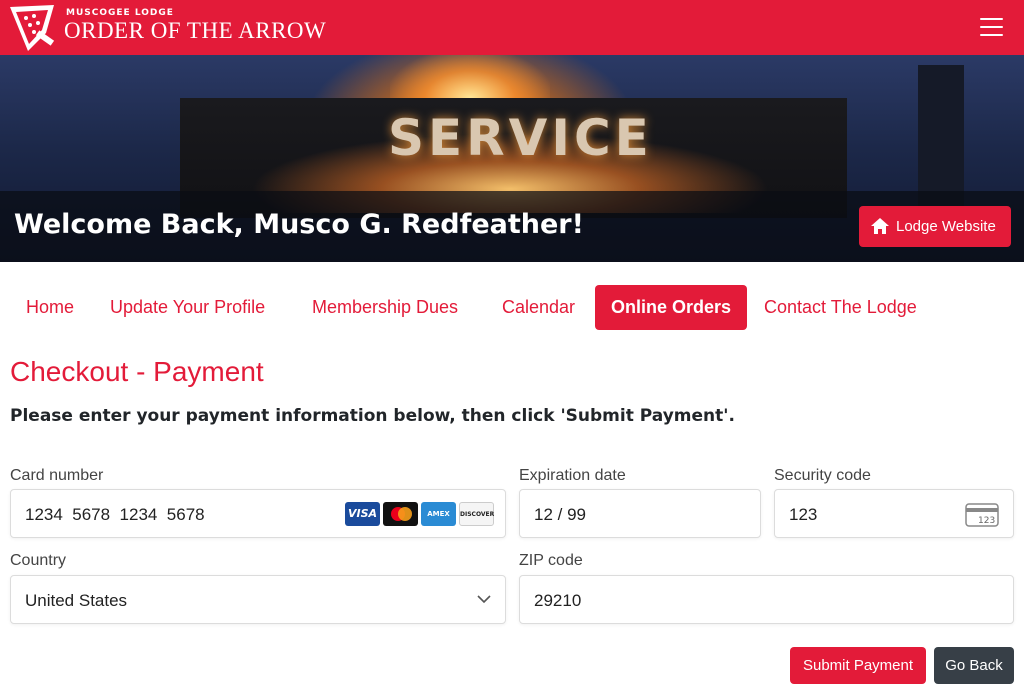 The image size is (1024, 695). What do you see at coordinates (420, 514) in the screenshot?
I see `card-brand-logos: VISA AMEX DISCOVER` at bounding box center [420, 514].